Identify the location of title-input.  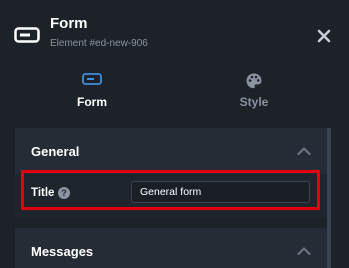
(220, 192).